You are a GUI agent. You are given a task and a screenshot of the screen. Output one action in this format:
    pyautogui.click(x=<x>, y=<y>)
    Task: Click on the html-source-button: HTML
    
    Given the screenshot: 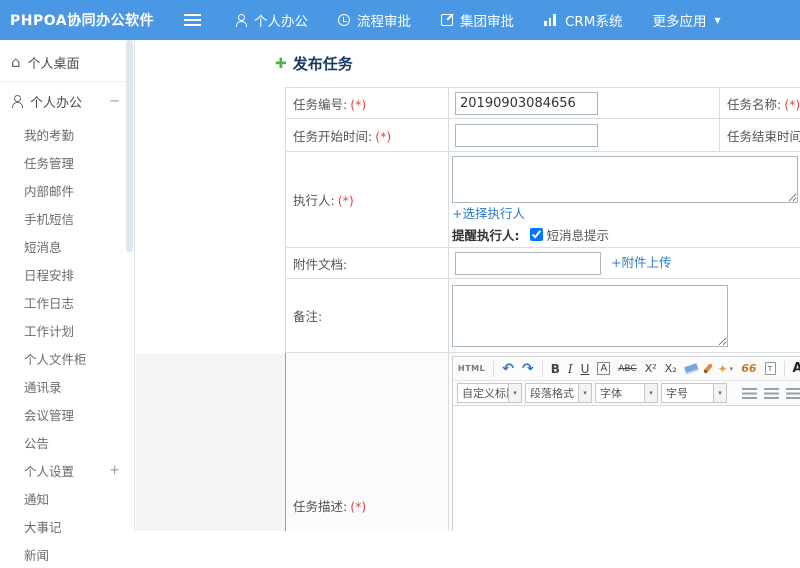 What is the action you would take?
    pyautogui.click(x=471, y=369)
    